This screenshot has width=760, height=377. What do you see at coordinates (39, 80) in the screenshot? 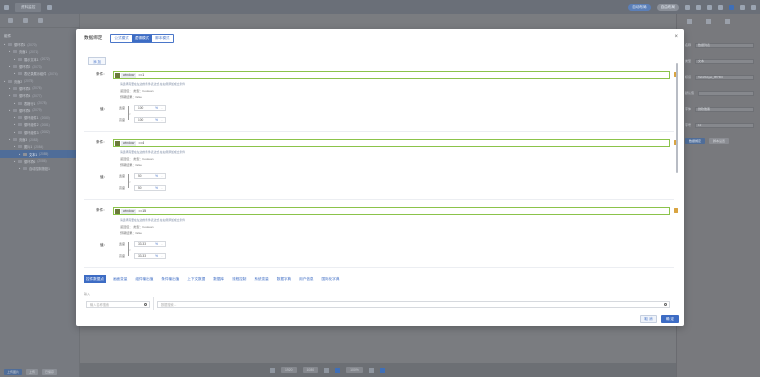
I see `tree-item: ▸ 页面2 (2075)` at bounding box center [39, 80].